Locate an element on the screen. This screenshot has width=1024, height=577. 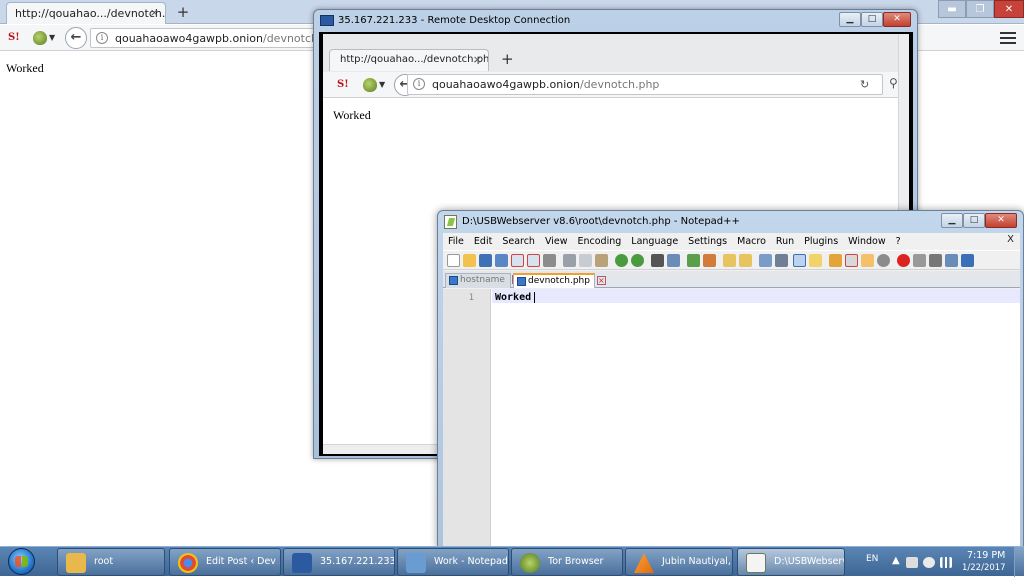
cut-icon is located at coordinates (569, 260).